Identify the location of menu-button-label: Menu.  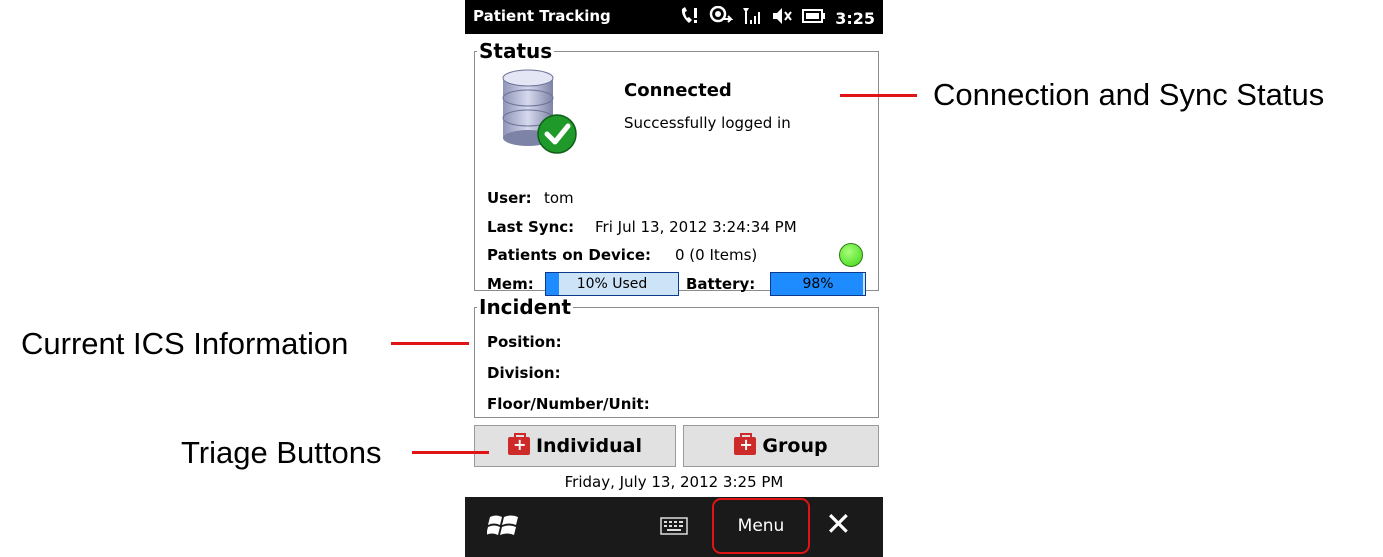
(761, 526).